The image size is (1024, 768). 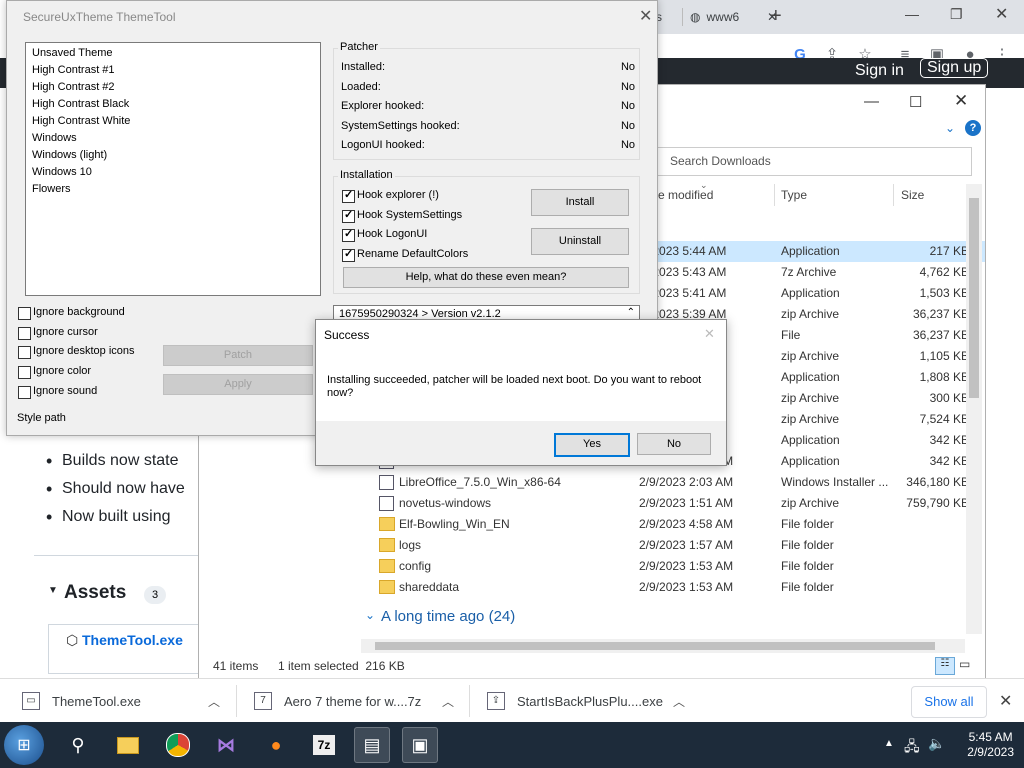 I want to click on help-icon: ?, so click(x=973, y=128).